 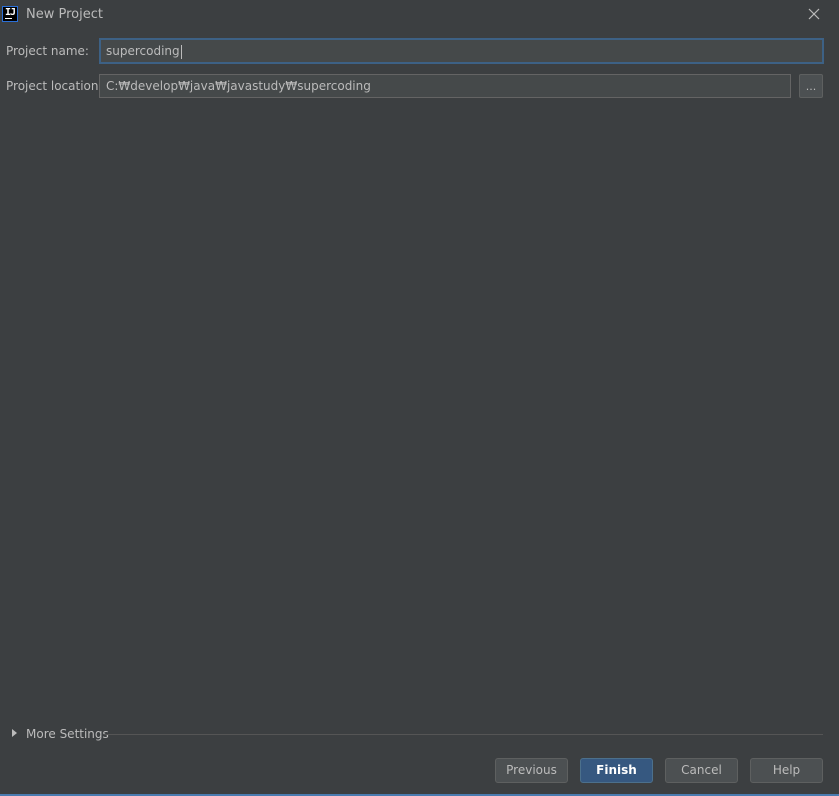 I want to click on cancel-button: Cancel, so click(x=701, y=770).